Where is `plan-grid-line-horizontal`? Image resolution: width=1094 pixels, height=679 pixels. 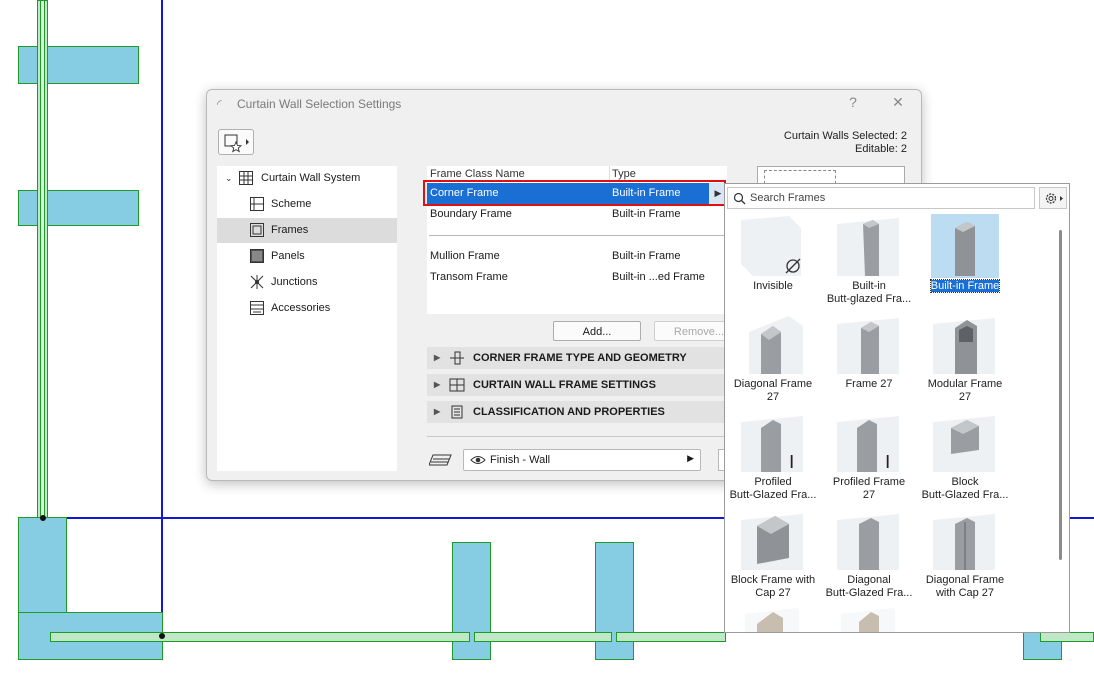
plan-grid-line-horizontal is located at coordinates (373, 518).